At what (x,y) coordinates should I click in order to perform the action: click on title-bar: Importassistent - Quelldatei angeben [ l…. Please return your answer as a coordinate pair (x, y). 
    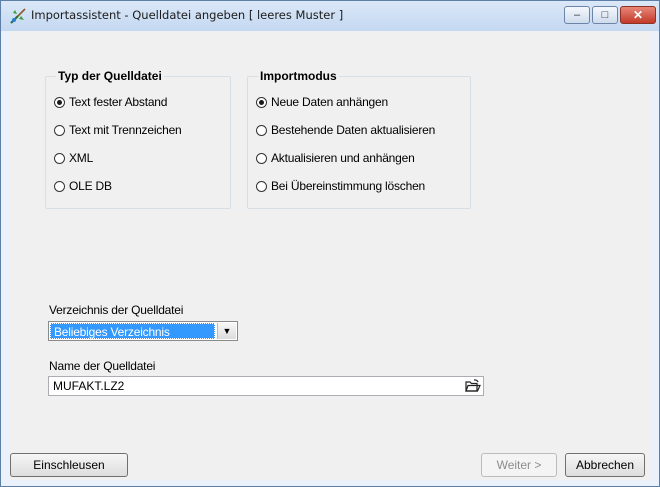
    Looking at the image, I should click on (330, 16).